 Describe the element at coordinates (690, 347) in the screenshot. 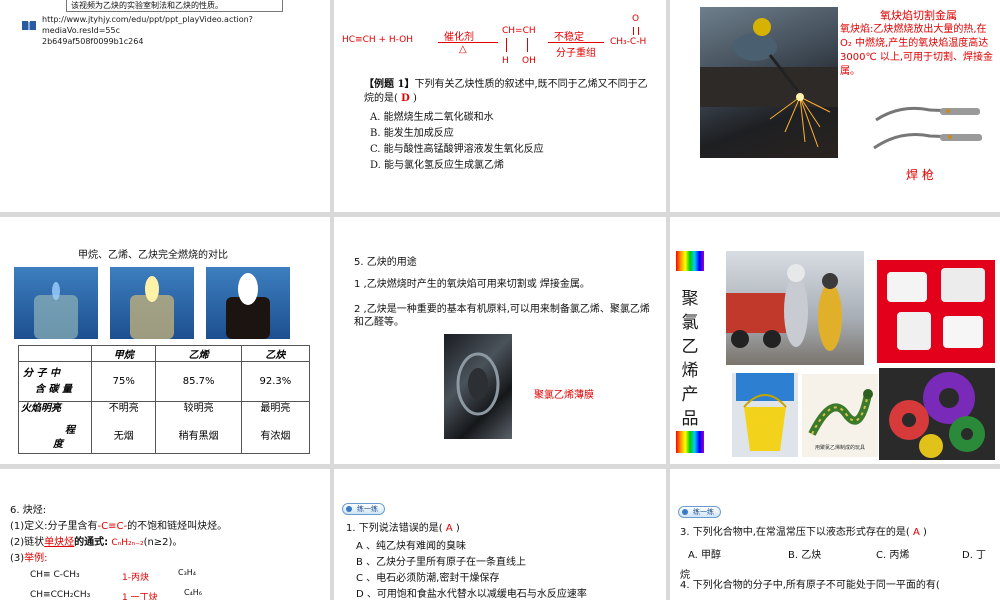

I see `pvc-title-char-3: 乙` at that location.